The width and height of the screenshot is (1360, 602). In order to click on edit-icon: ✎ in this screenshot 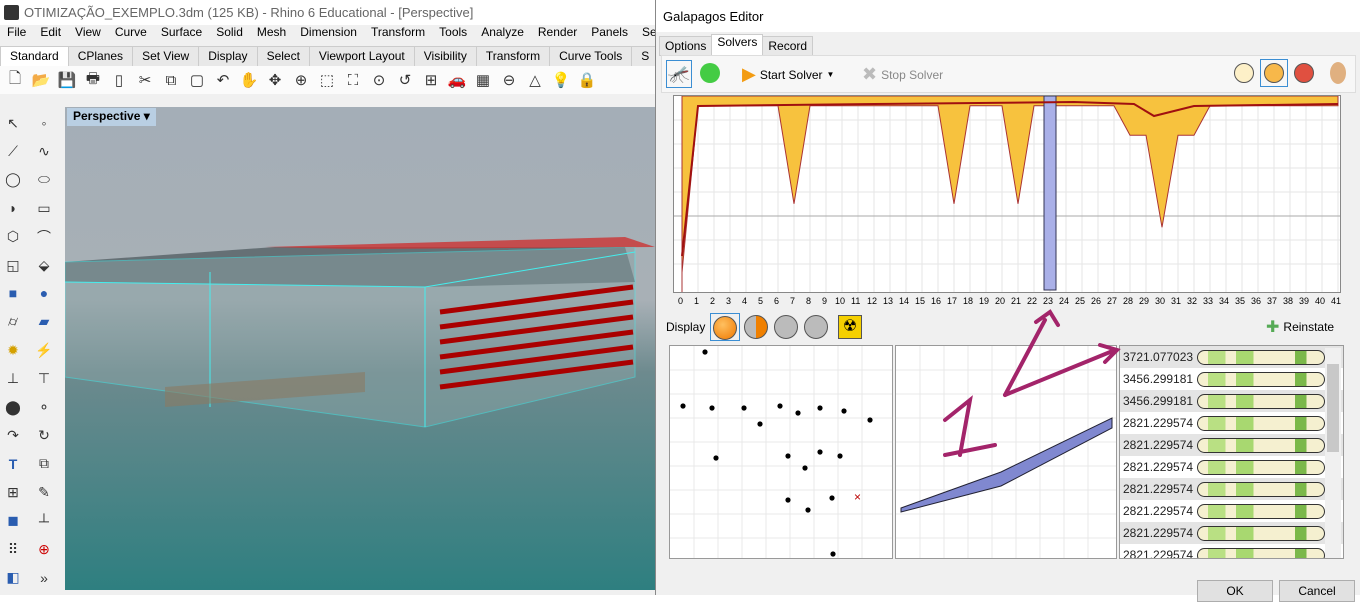, I will do `click(44, 492)`.